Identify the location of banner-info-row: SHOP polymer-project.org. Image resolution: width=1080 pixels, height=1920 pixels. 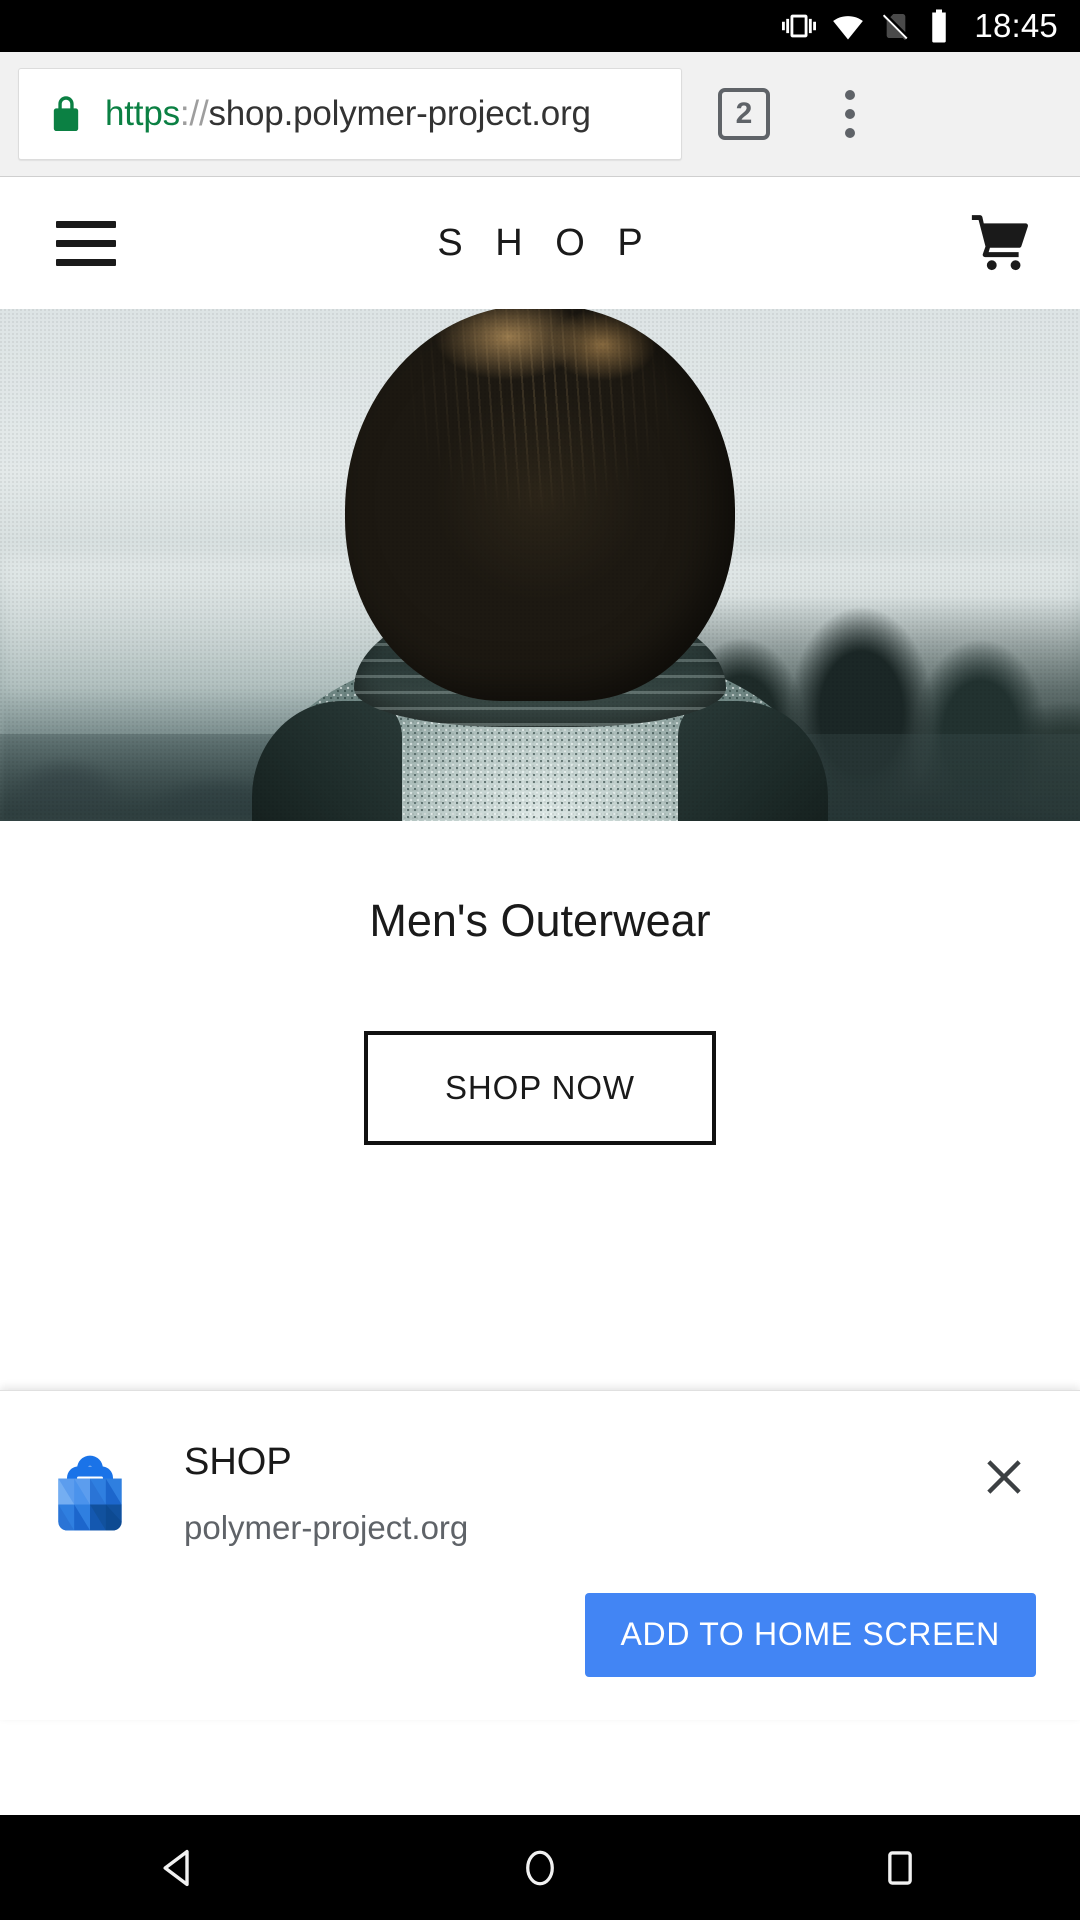
(540, 1469).